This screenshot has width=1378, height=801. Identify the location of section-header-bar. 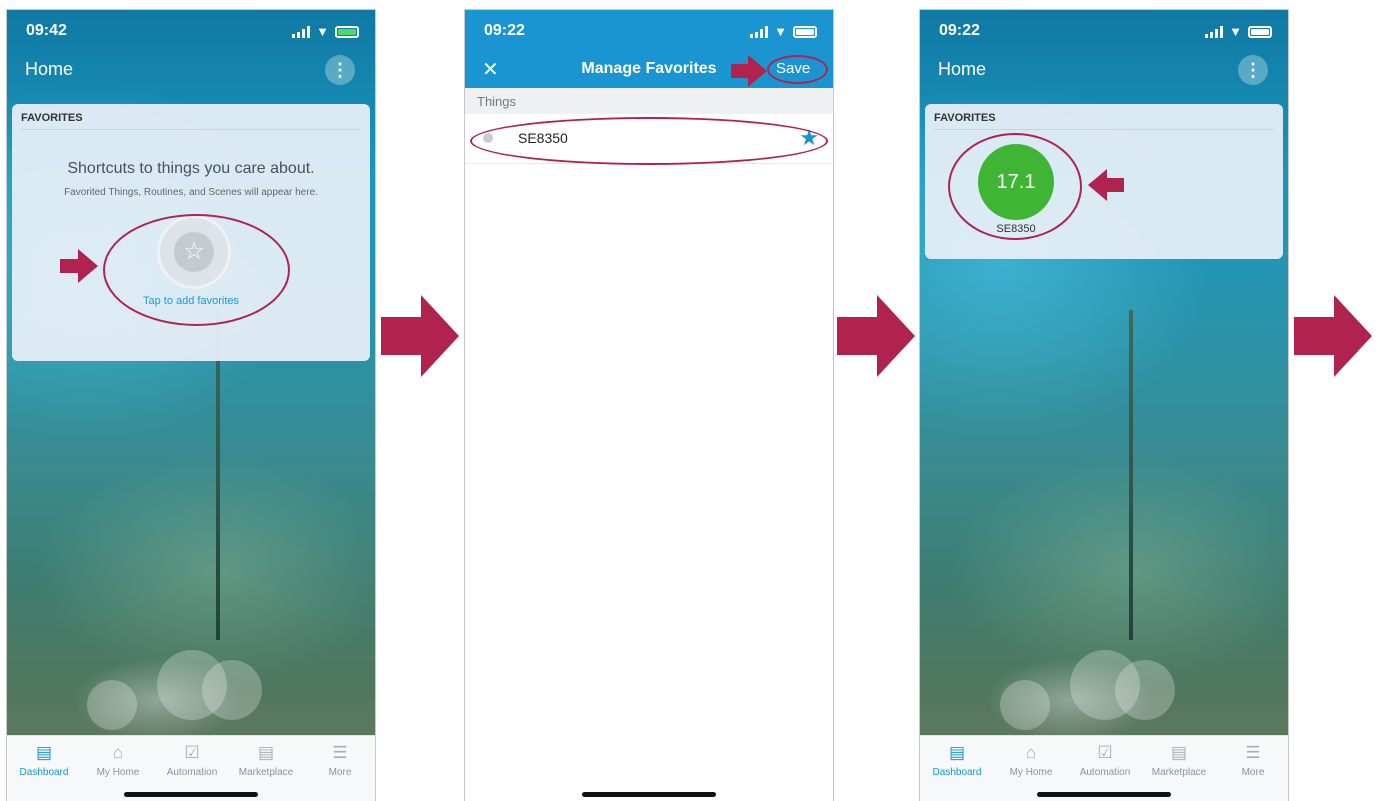
(649, 101).